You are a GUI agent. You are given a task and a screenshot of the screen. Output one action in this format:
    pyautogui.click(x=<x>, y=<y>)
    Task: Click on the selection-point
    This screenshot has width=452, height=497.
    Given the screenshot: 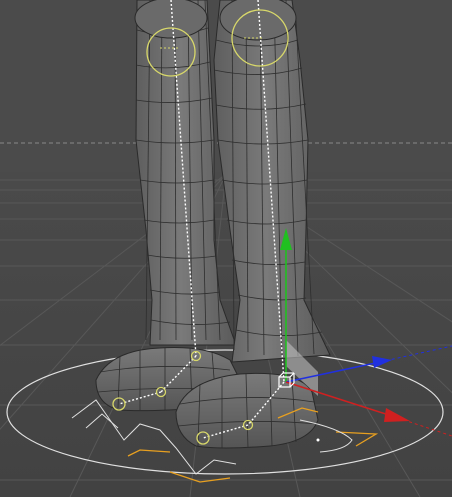 What is the action you would take?
    pyautogui.click(x=318, y=440)
    